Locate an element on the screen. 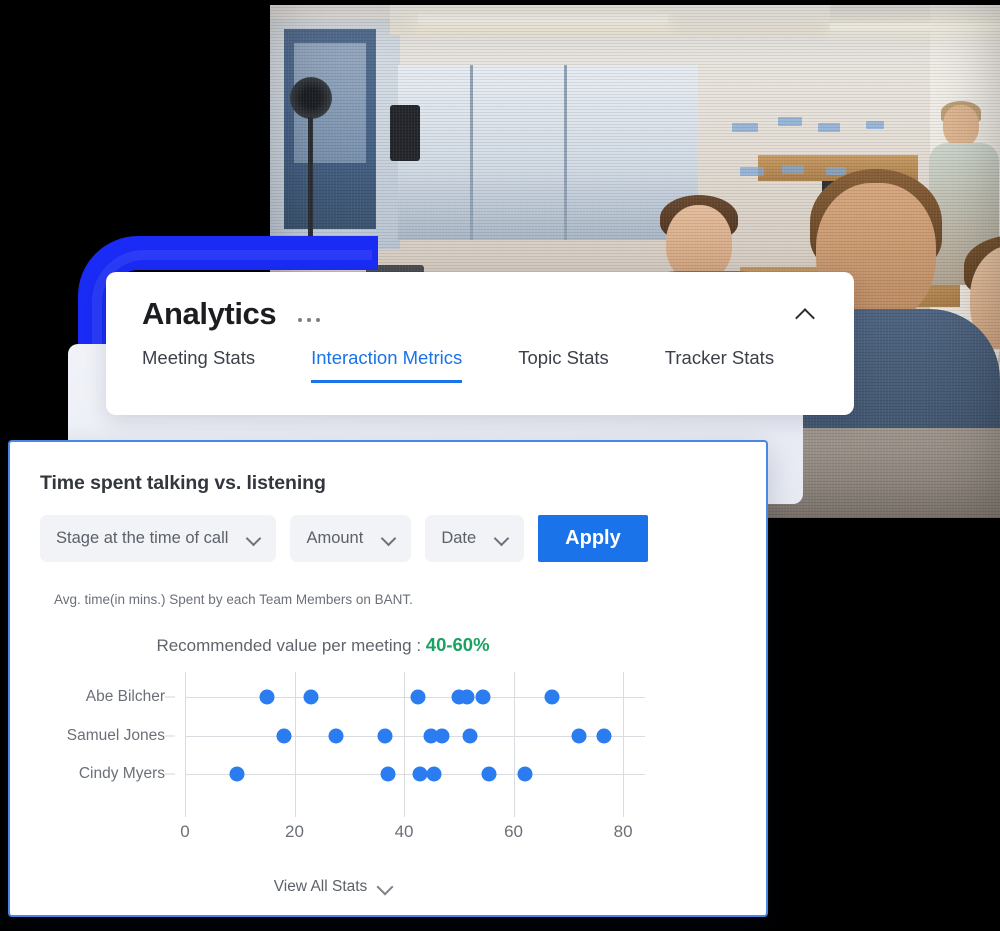 The width and height of the screenshot is (1000, 931). y-axis-labels: Abe Bilcher Samuel Jones Cindy Myers is located at coordinates (92, 732).